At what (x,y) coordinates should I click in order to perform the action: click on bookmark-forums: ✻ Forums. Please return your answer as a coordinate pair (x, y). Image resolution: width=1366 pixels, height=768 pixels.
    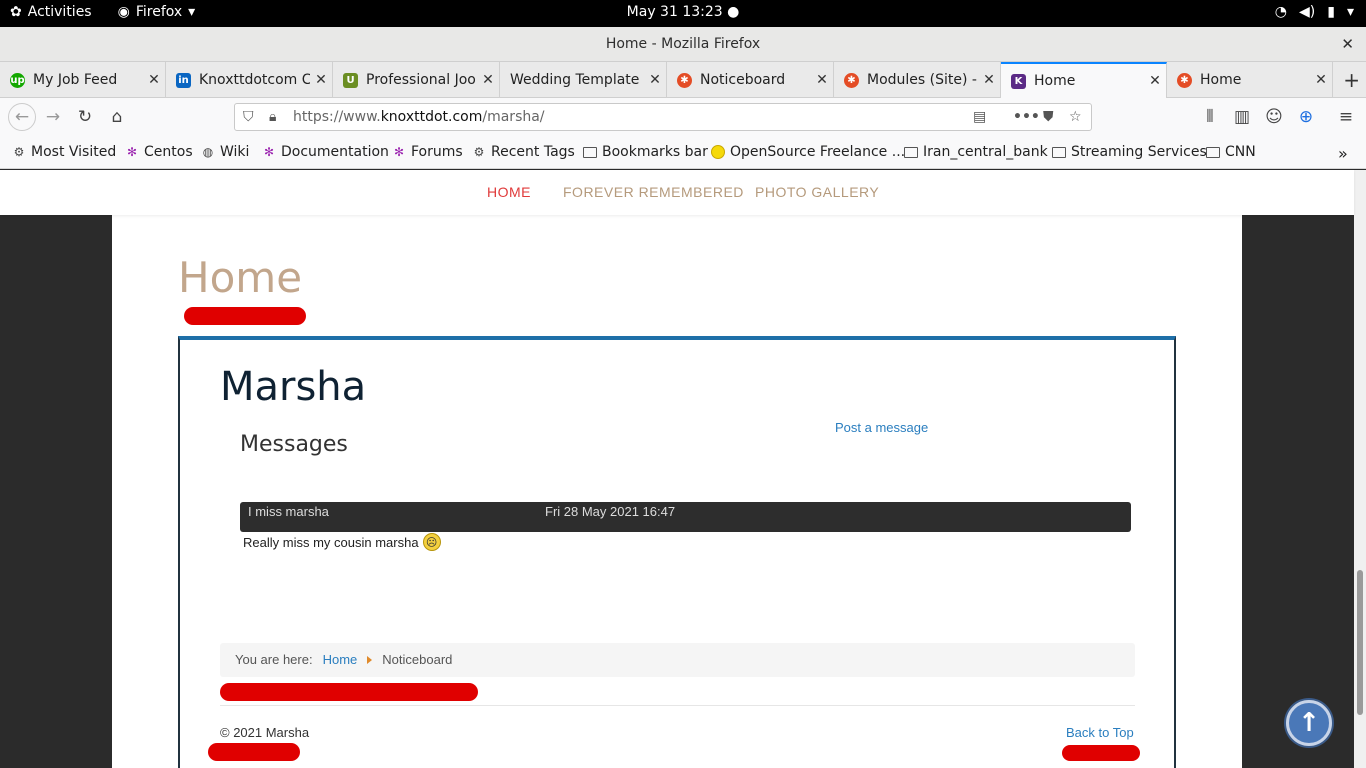
    Looking at the image, I should click on (427, 152).